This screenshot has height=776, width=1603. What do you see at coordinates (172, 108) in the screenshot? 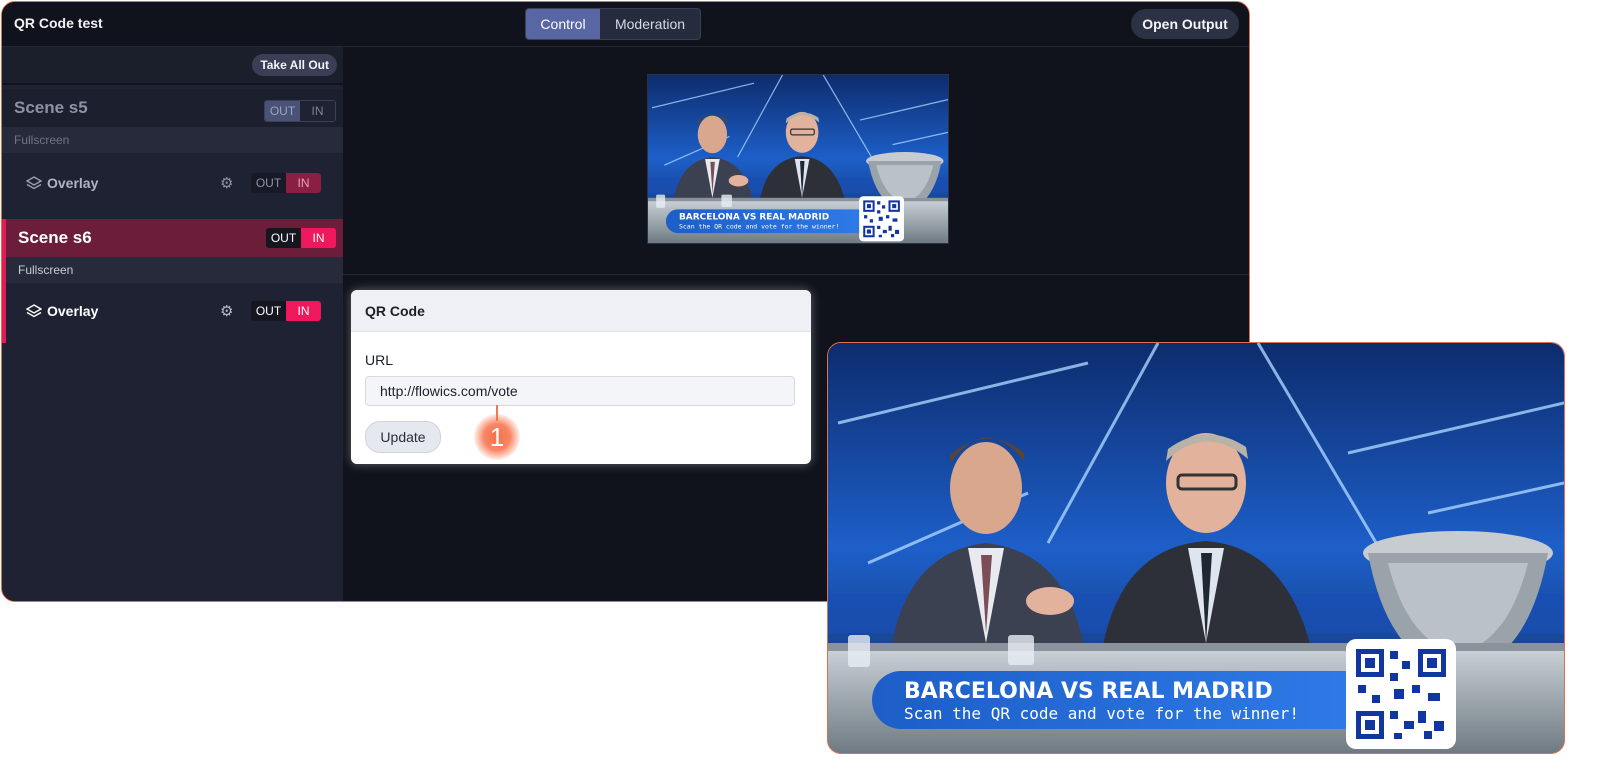
I see `scene-header: Scene s5 OUT IN` at bounding box center [172, 108].